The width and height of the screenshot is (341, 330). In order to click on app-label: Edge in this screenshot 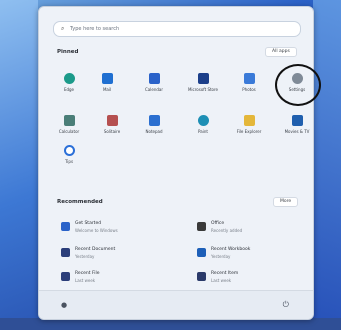, I will do `click(69, 89)`.